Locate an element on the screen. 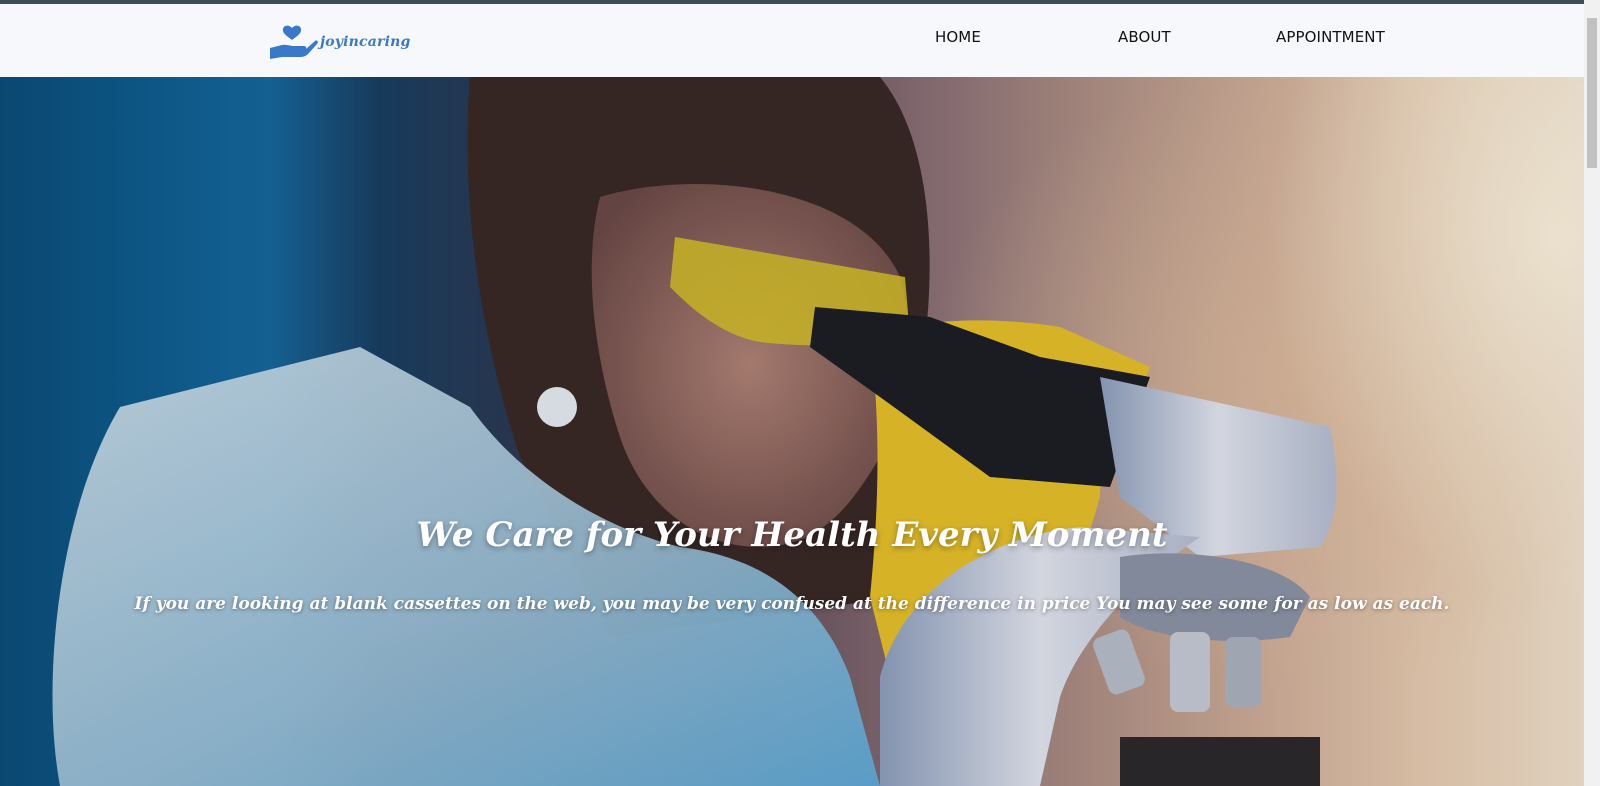 The height and width of the screenshot is (786, 1600). heart-in-hand-icon is located at coordinates (294, 42).